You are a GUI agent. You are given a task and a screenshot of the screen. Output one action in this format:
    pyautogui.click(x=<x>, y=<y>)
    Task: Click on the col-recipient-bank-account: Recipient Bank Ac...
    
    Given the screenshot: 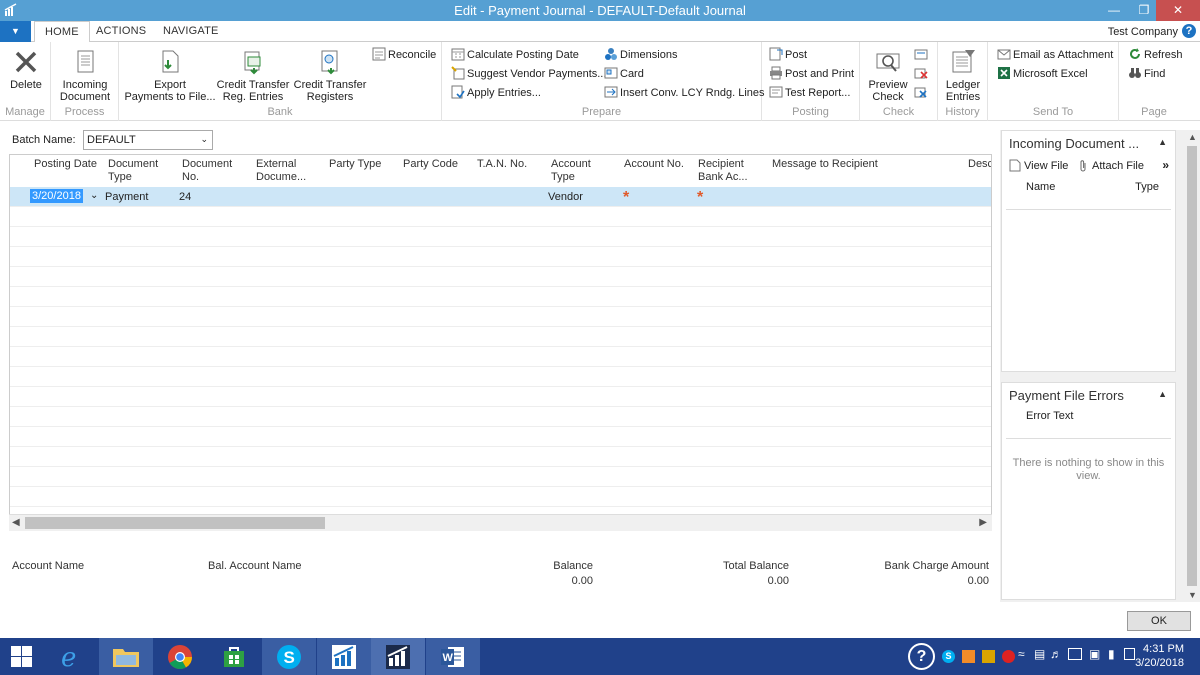 What is the action you would take?
    pyautogui.click(x=723, y=171)
    